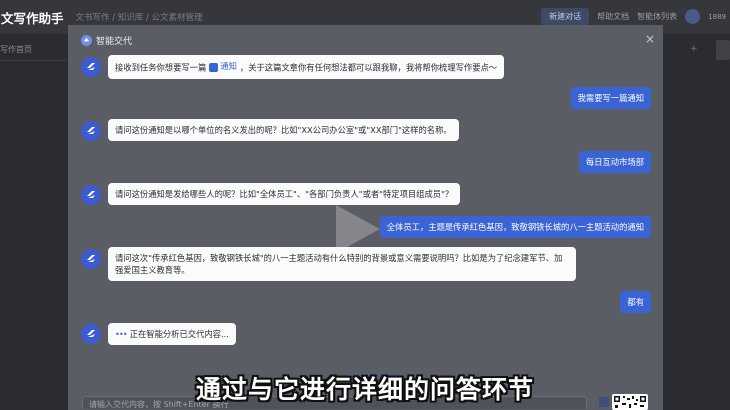 The height and width of the screenshot is (410, 730). What do you see at coordinates (214, 67) in the screenshot?
I see `edit-icon` at bounding box center [214, 67].